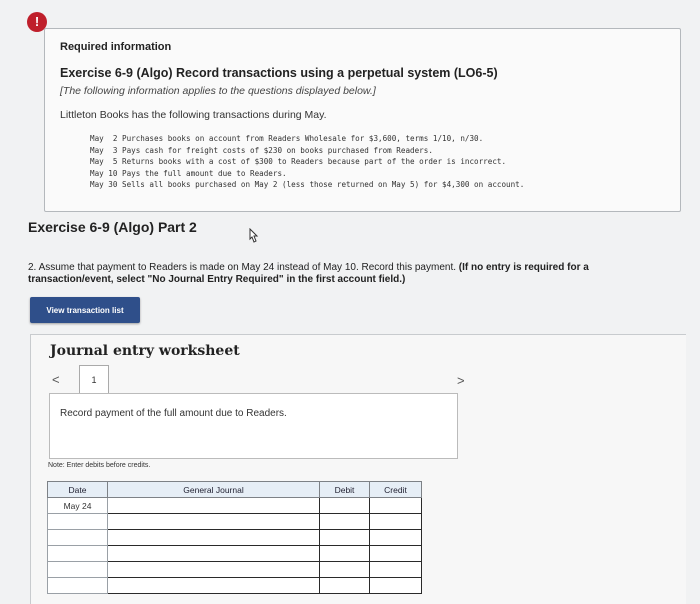 This screenshot has height=604, width=700. I want to click on credit-column-header: Credit, so click(395, 489).